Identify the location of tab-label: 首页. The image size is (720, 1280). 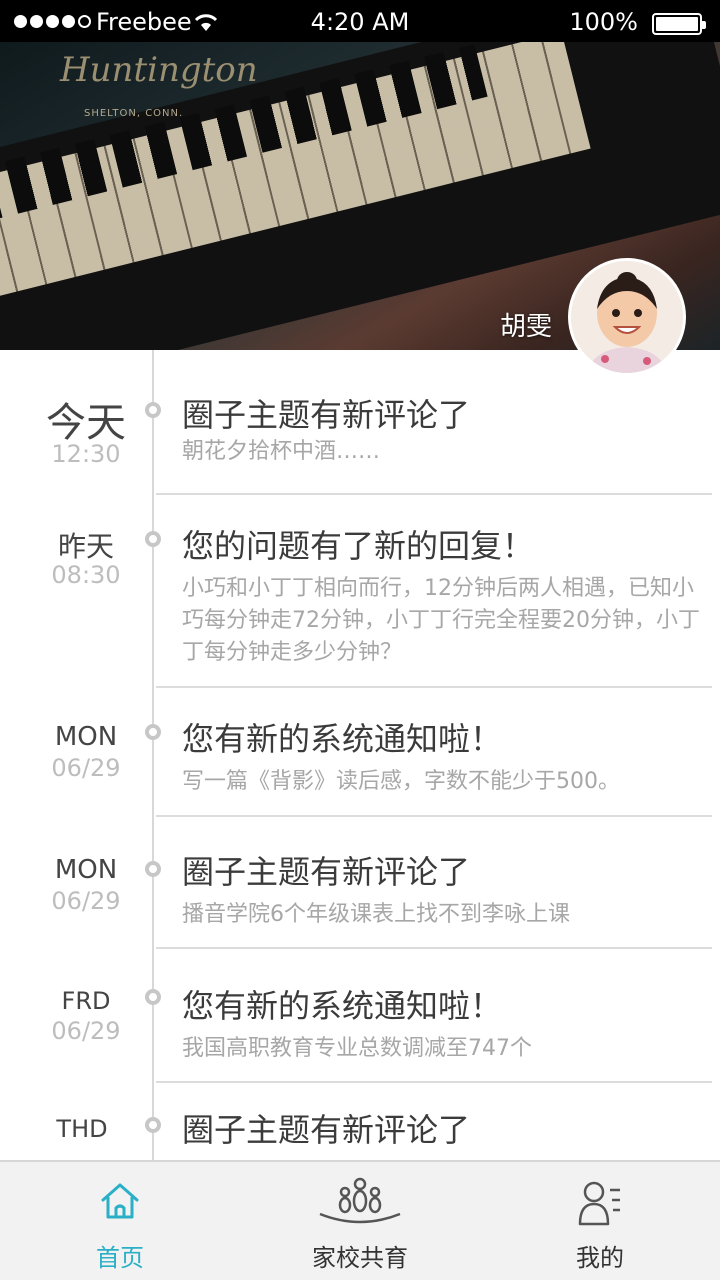
(120, 1258).